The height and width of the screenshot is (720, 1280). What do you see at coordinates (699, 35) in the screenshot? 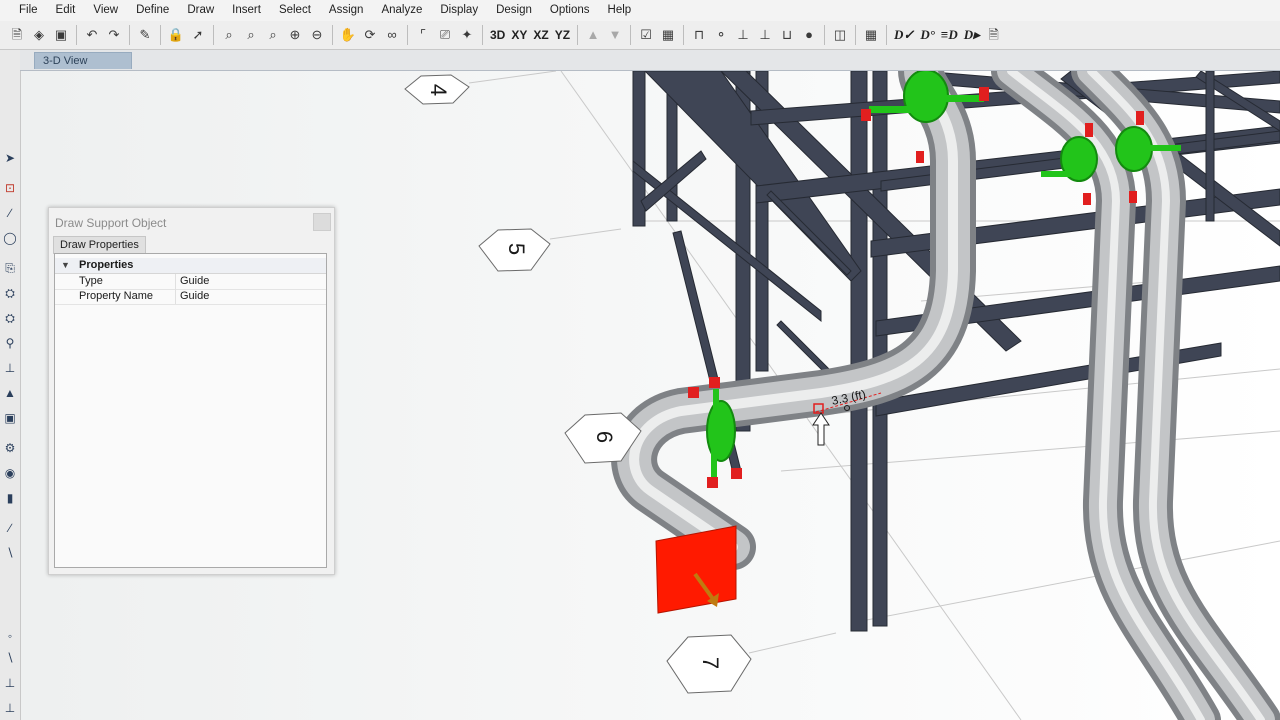
I see `frame-icon: ⊓` at bounding box center [699, 35].